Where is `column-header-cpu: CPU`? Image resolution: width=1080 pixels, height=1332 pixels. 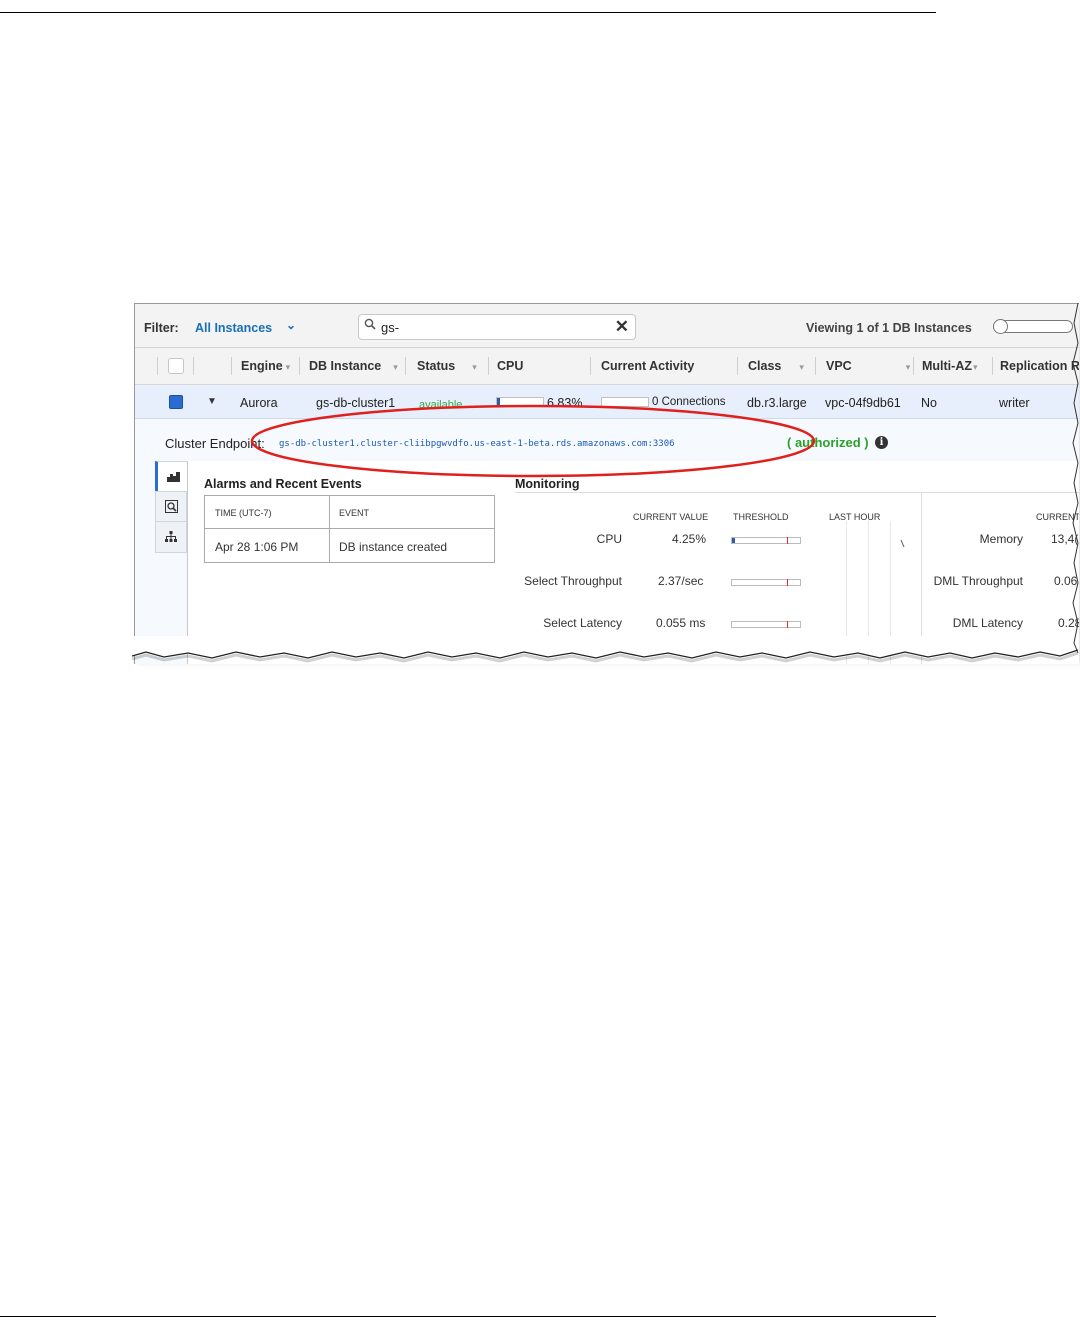
column-header-cpu: CPU is located at coordinates (510, 366).